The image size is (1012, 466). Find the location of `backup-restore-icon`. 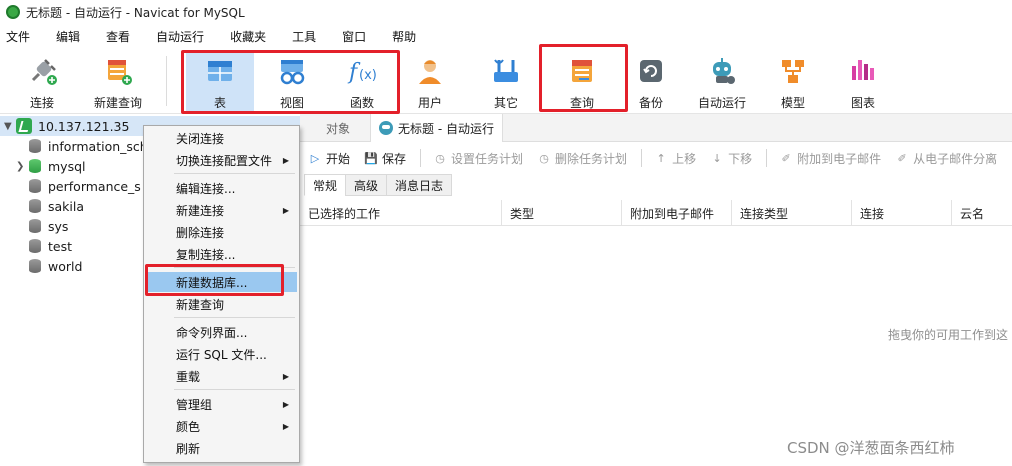

backup-restore-icon is located at coordinates (651, 71).